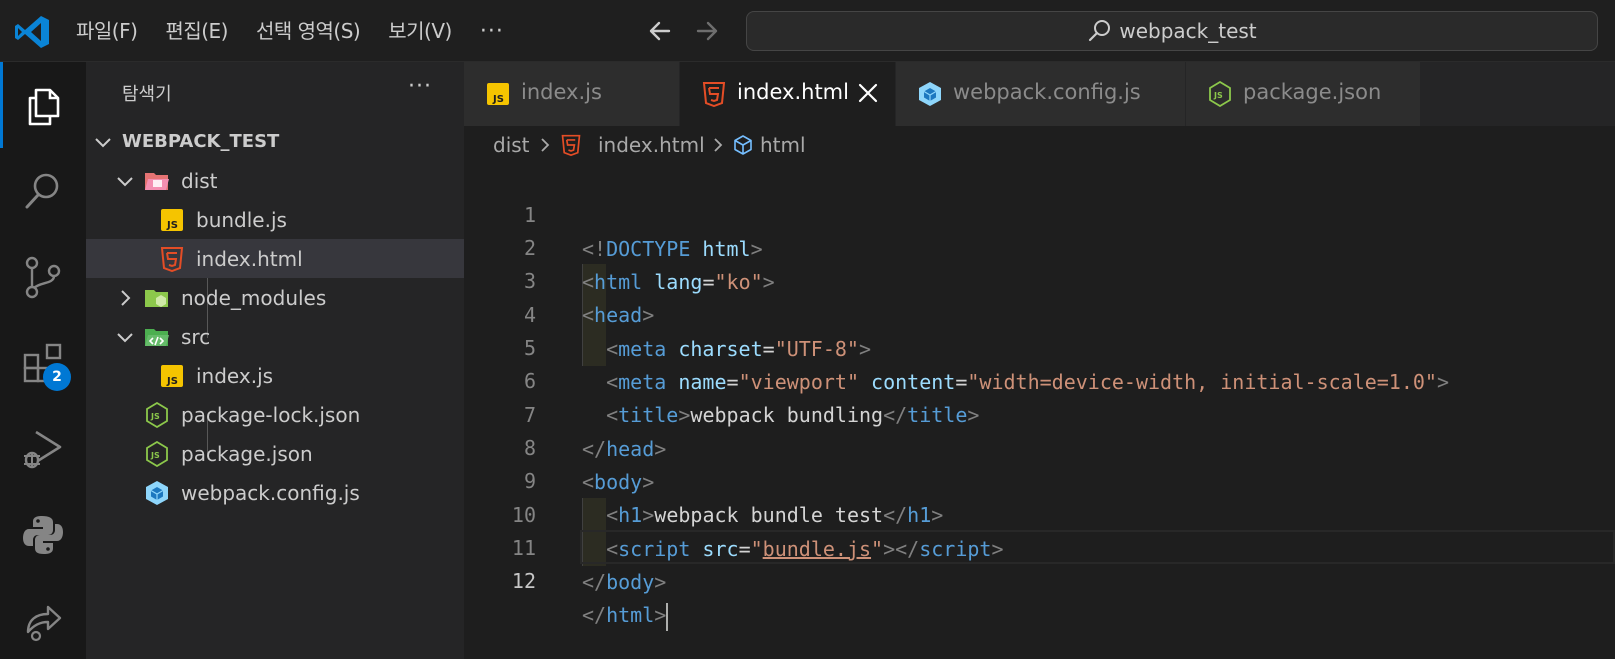 This screenshot has width=1615, height=659. I want to click on menu-view: 보기(V), so click(420, 31).